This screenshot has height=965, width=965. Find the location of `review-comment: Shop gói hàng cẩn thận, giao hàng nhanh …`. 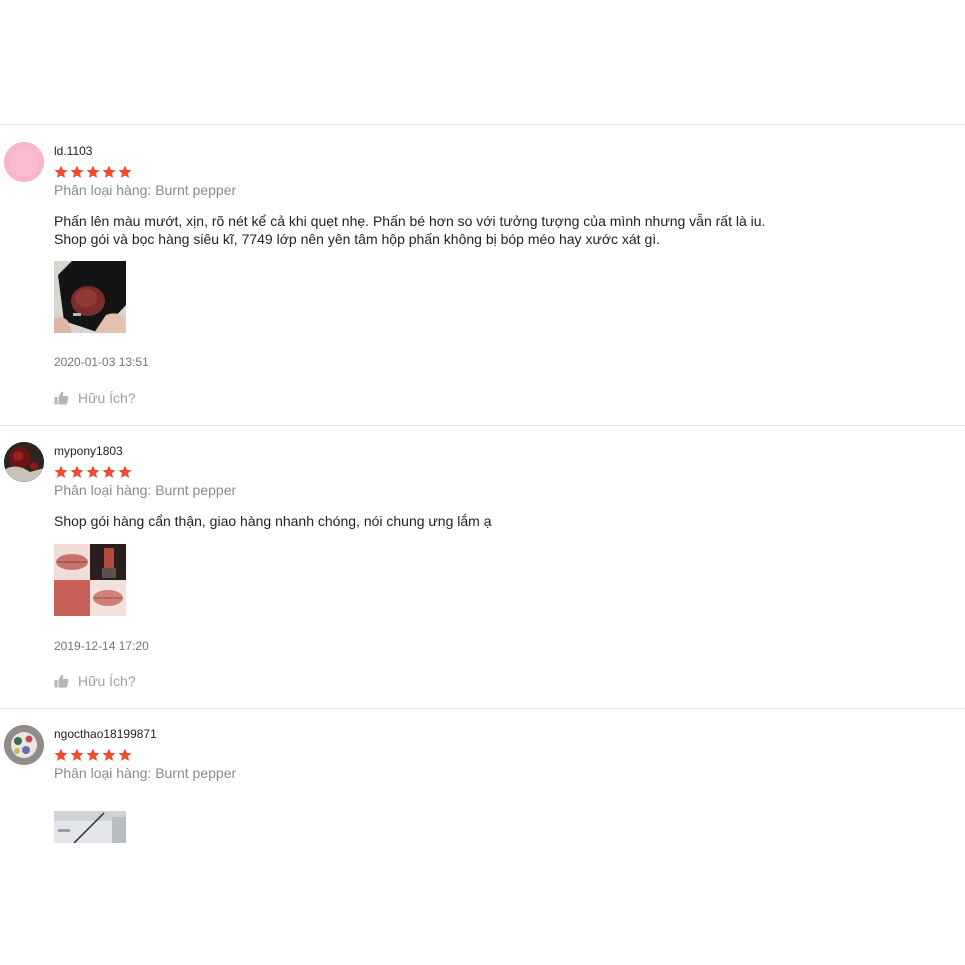

review-comment: Shop gói hàng cẩn thận, giao hàng nhanh … is located at coordinates (494, 521).